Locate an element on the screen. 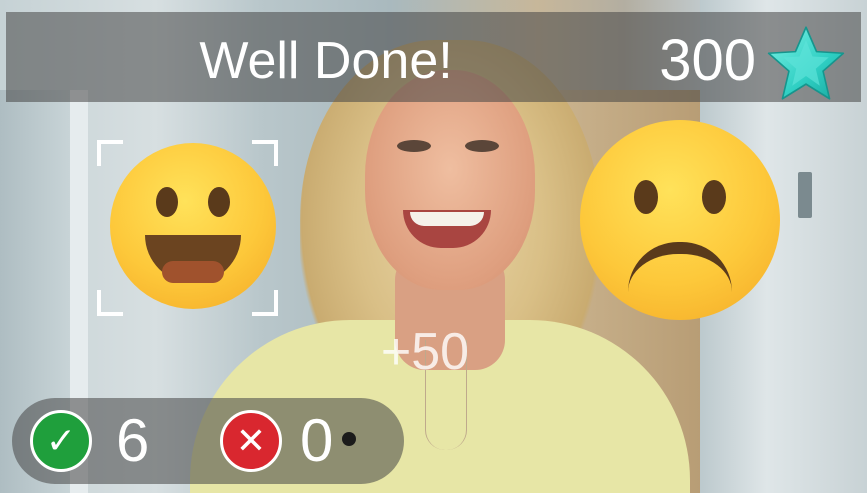 Image resolution: width=867 pixels, height=493 pixels. sad-eye-right is located at coordinates (714, 197).